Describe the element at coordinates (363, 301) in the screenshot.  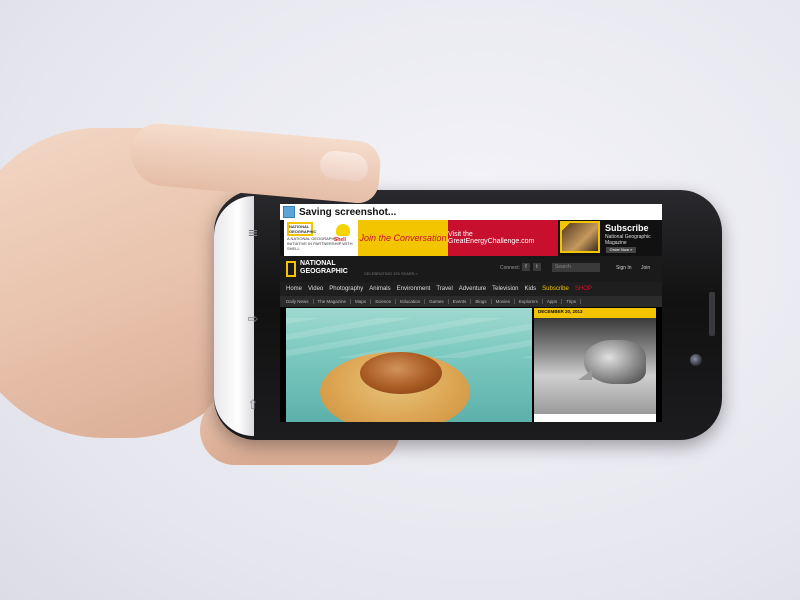
I see `subnav-maps: Maps` at that location.